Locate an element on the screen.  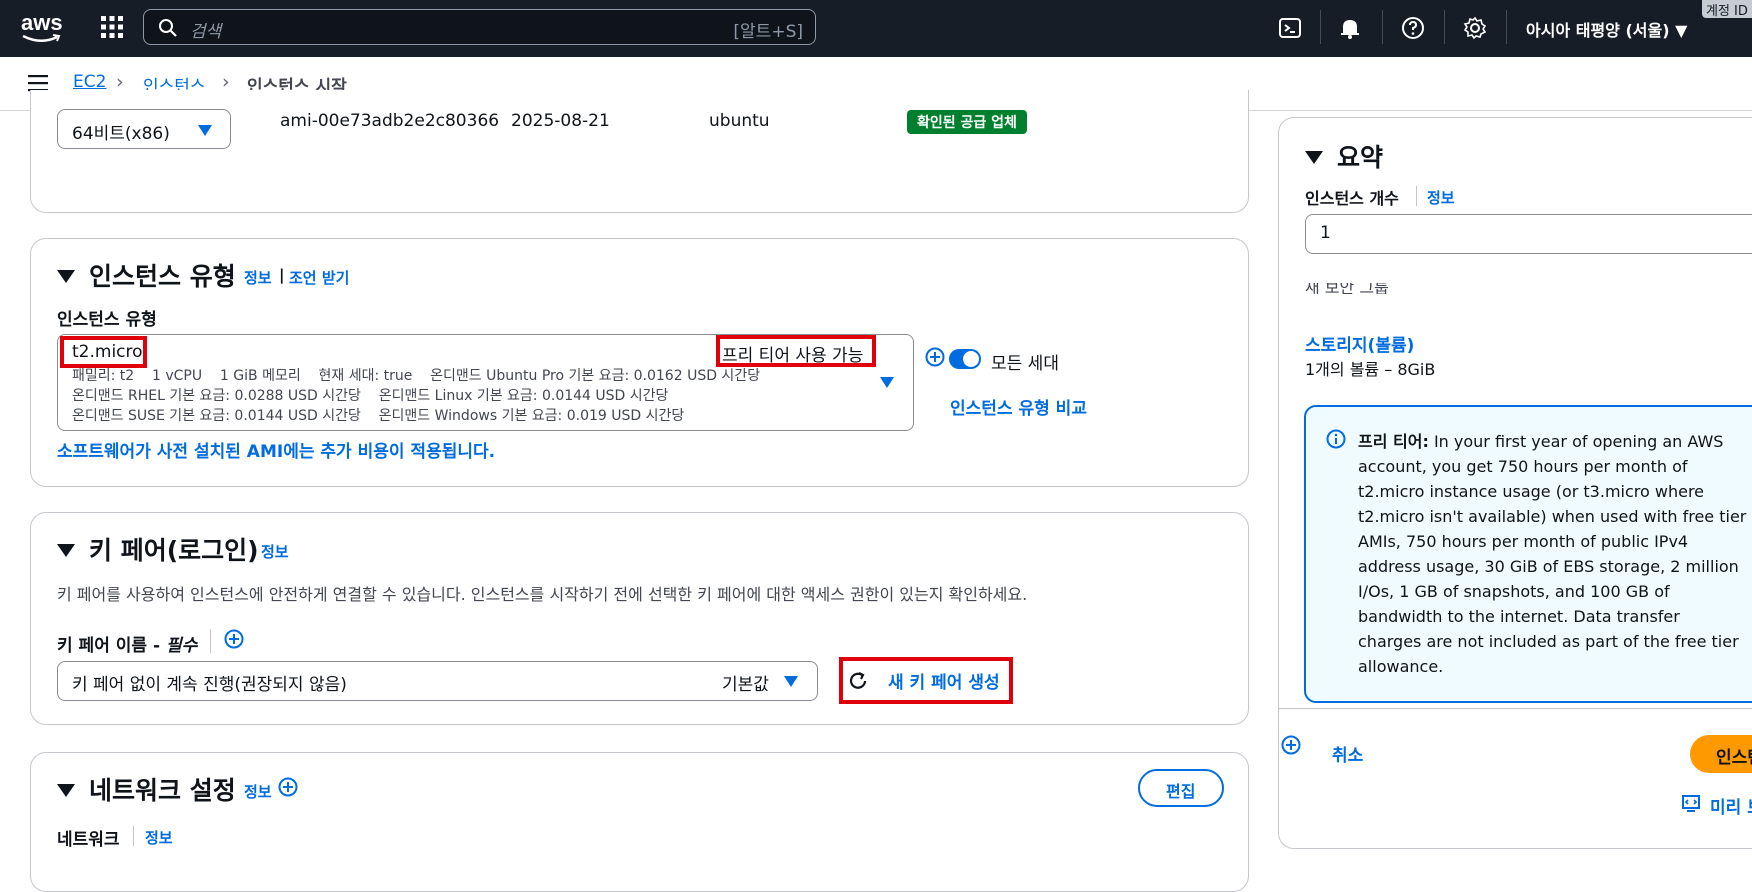
aws-logo: aws is located at coordinates (42, 27).